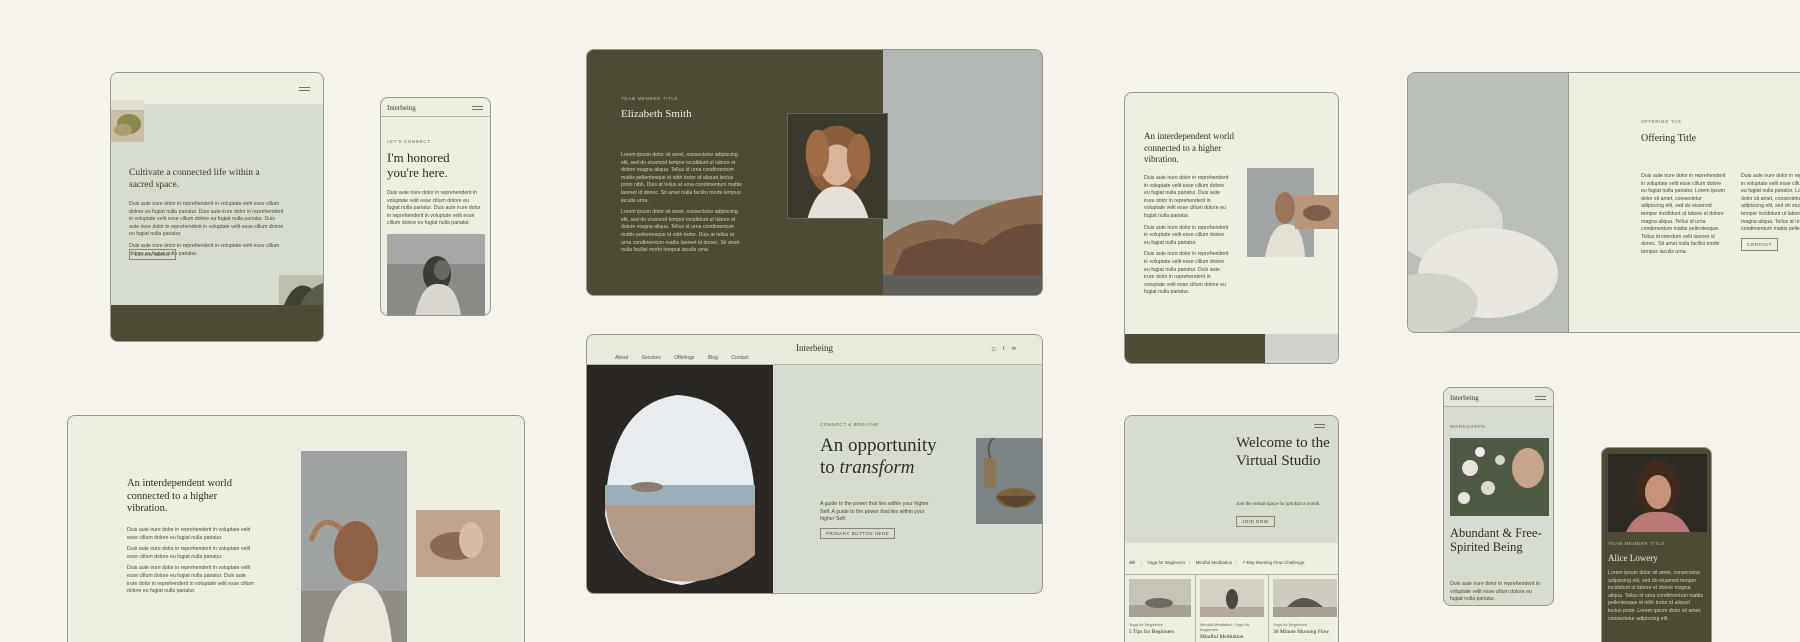 The height and width of the screenshot is (642, 1800). Describe the element at coordinates (713, 358) in the screenshot. I see `nav-blog: Blog` at that location.